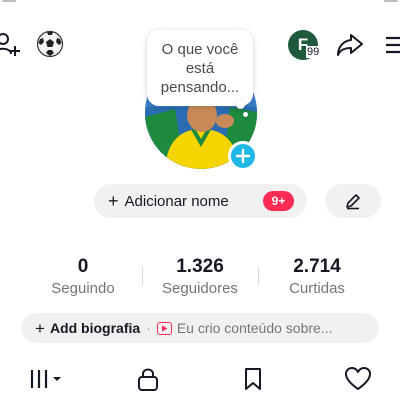  Describe the element at coordinates (12, 45) in the screenshot. I see `add-user-icon` at that location.